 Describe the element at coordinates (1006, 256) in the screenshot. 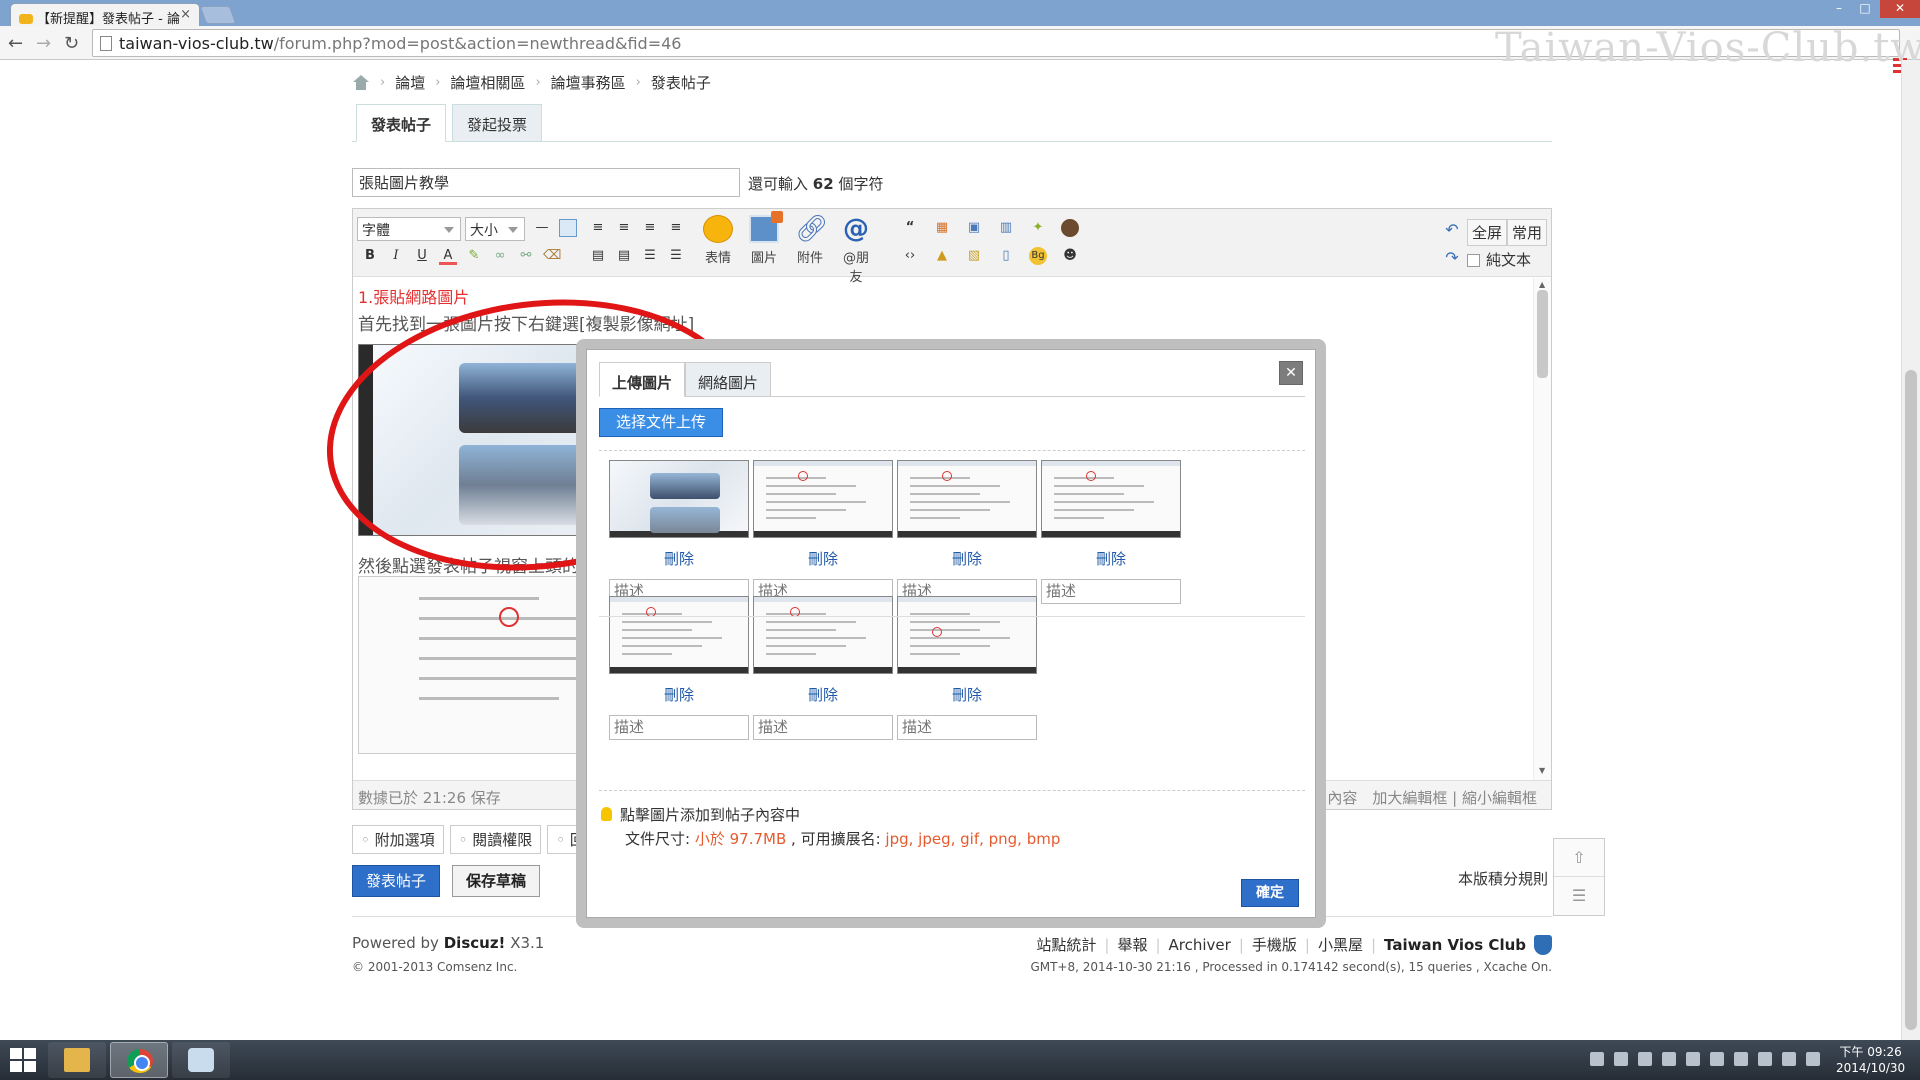

I see `column-icon: ▯` at that location.